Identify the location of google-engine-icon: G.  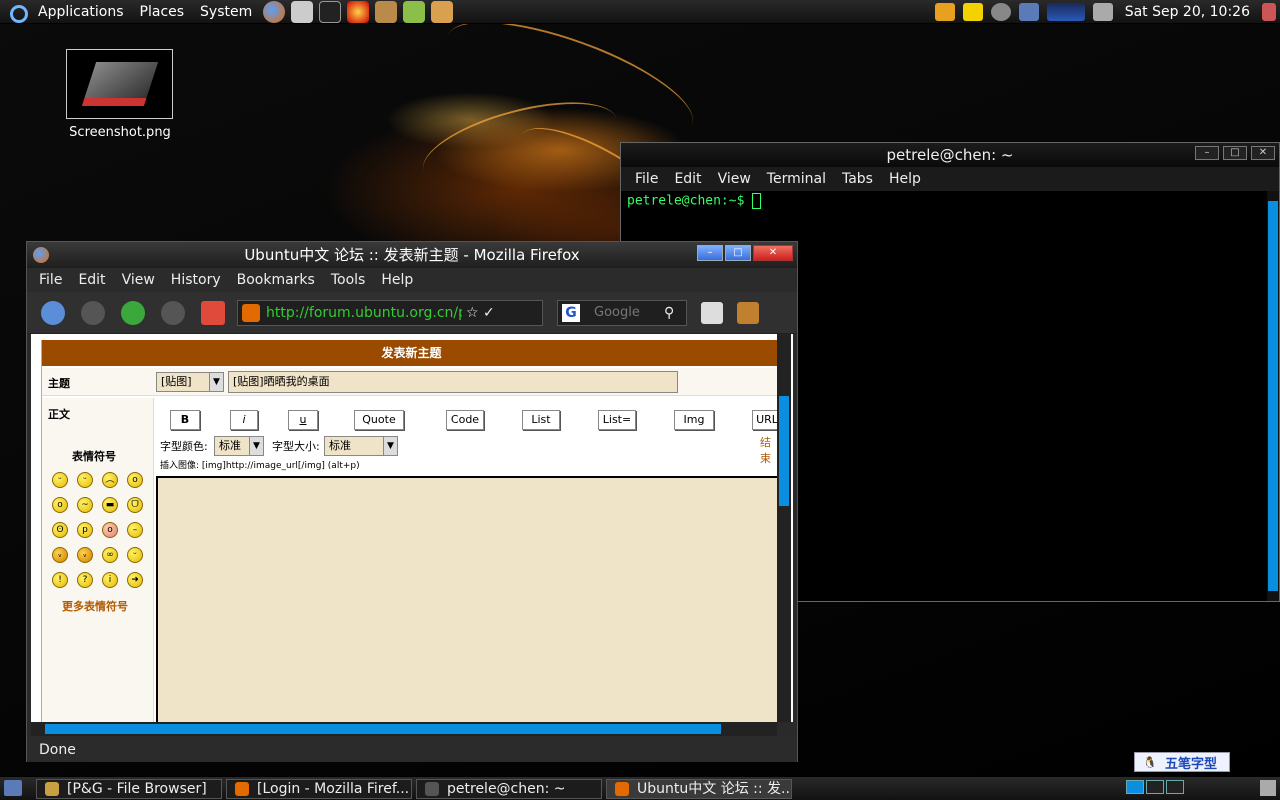
(571, 312).